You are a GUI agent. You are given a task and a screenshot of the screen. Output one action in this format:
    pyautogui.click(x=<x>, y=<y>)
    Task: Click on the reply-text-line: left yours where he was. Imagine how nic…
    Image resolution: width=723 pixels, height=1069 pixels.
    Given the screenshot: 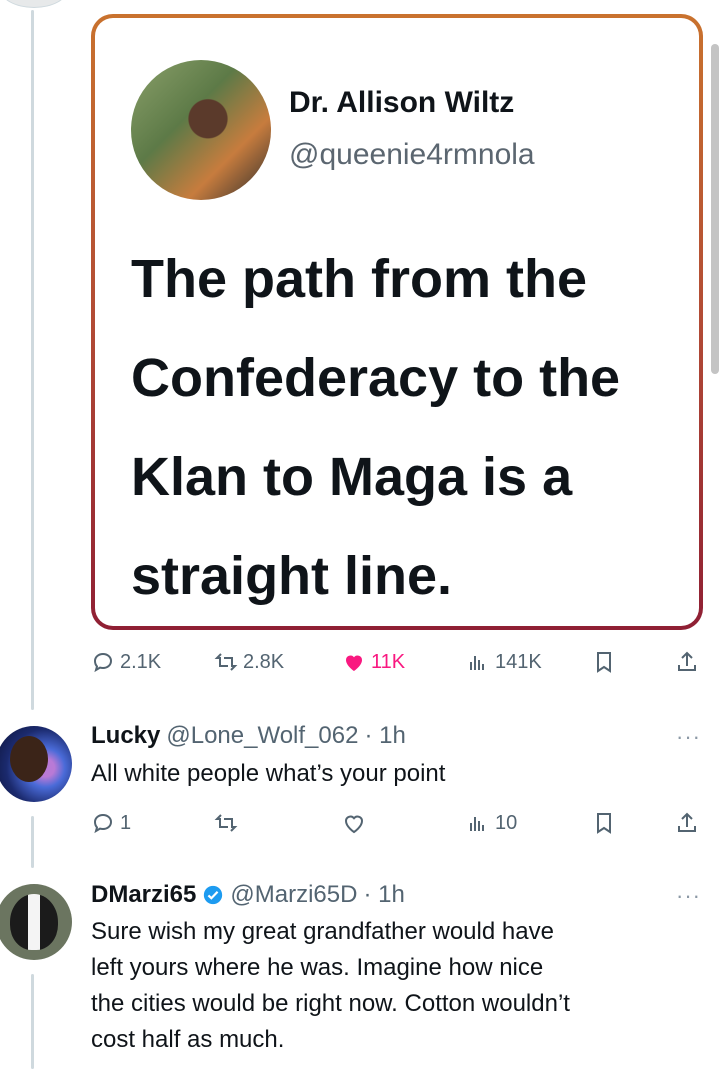 What is the action you would take?
    pyautogui.click(x=317, y=967)
    